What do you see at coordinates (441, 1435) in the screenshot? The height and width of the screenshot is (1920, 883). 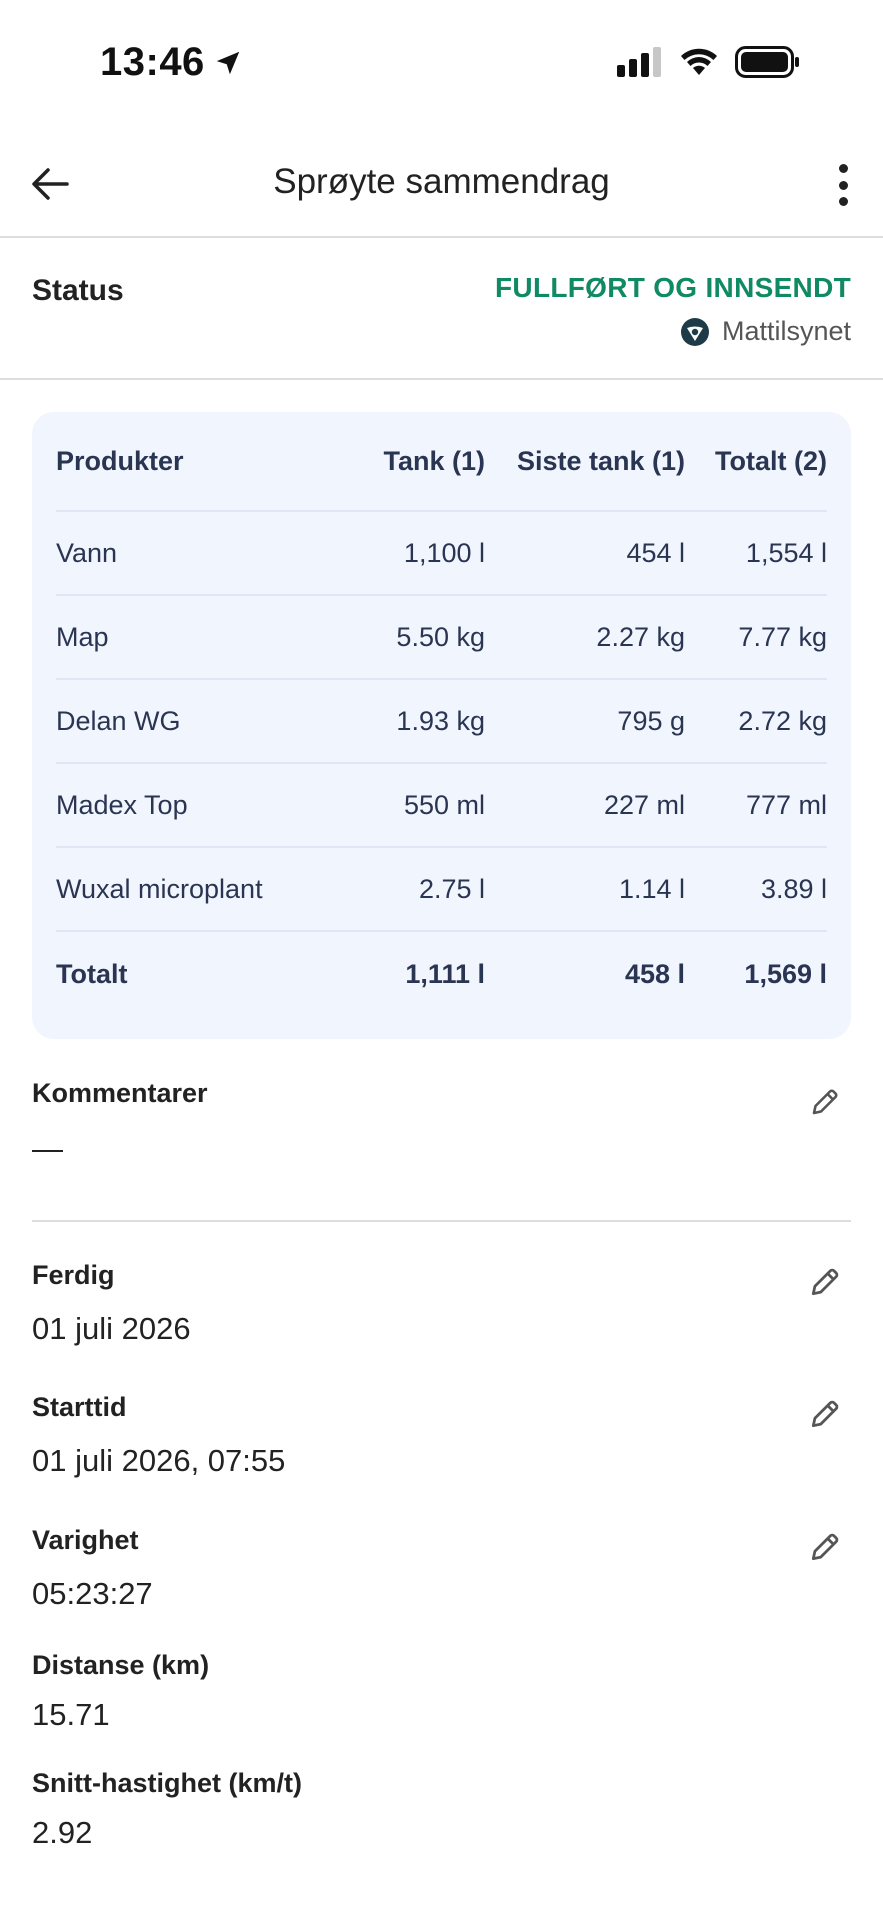 I see `start-time-field: Starttid 01 juli 2026, 07:55` at bounding box center [441, 1435].